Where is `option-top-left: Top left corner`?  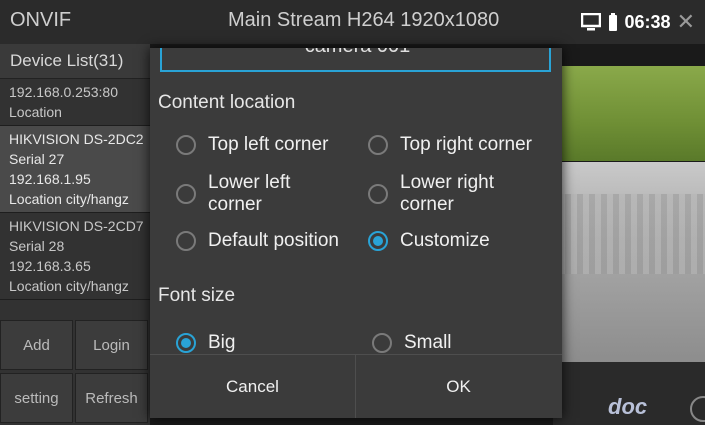 option-top-left: Top left corner is located at coordinates (252, 145).